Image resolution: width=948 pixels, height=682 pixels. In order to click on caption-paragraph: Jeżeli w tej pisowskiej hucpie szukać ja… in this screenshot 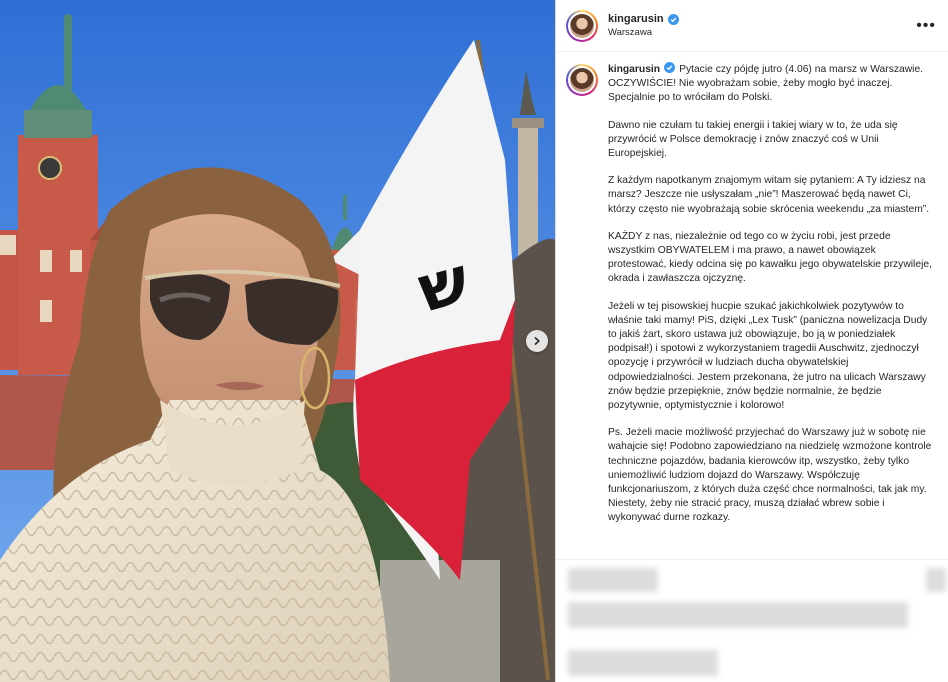, I will do `click(768, 356)`.